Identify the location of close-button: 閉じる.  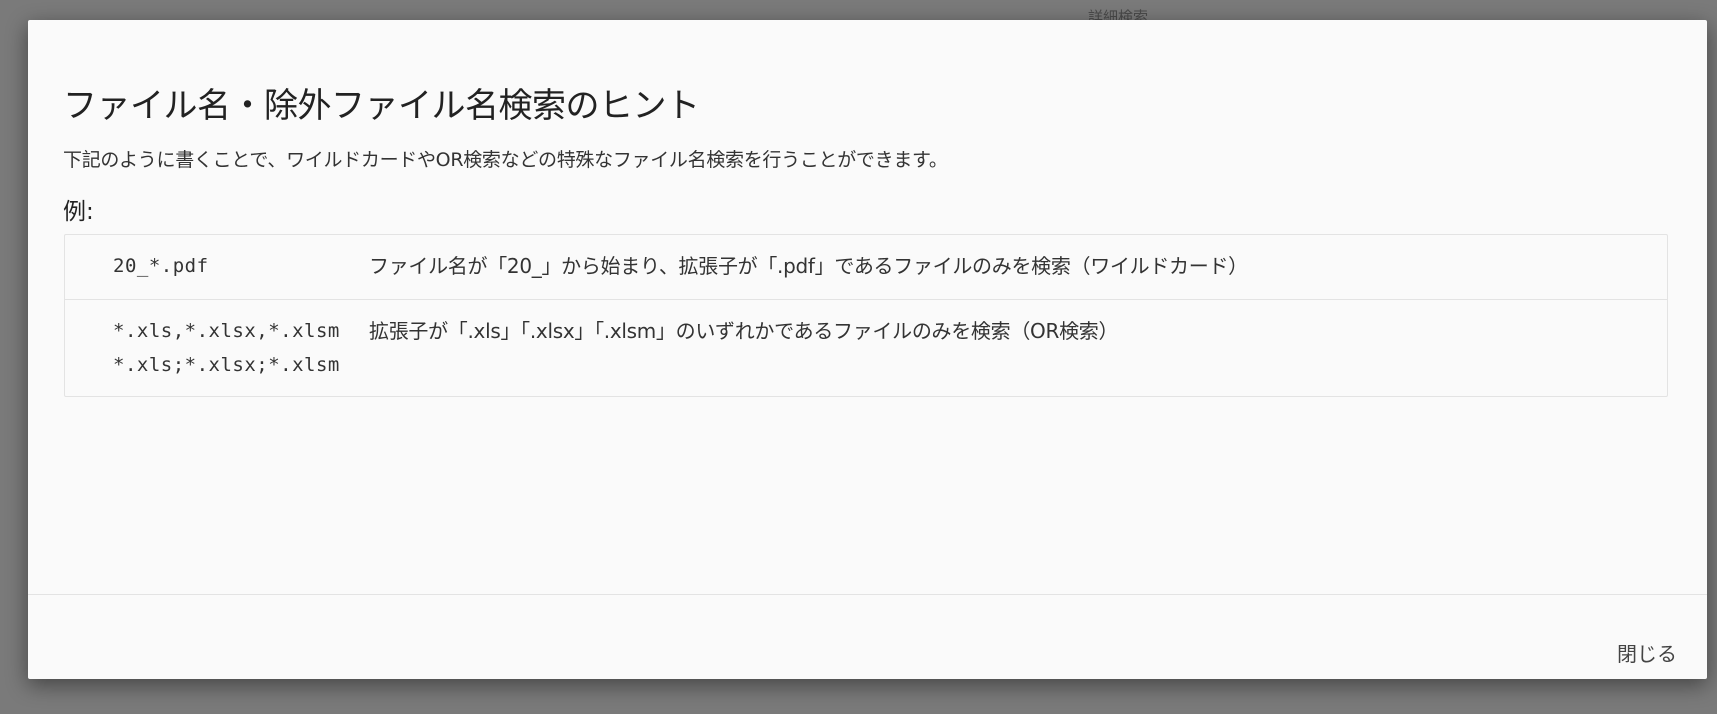
(1647, 652).